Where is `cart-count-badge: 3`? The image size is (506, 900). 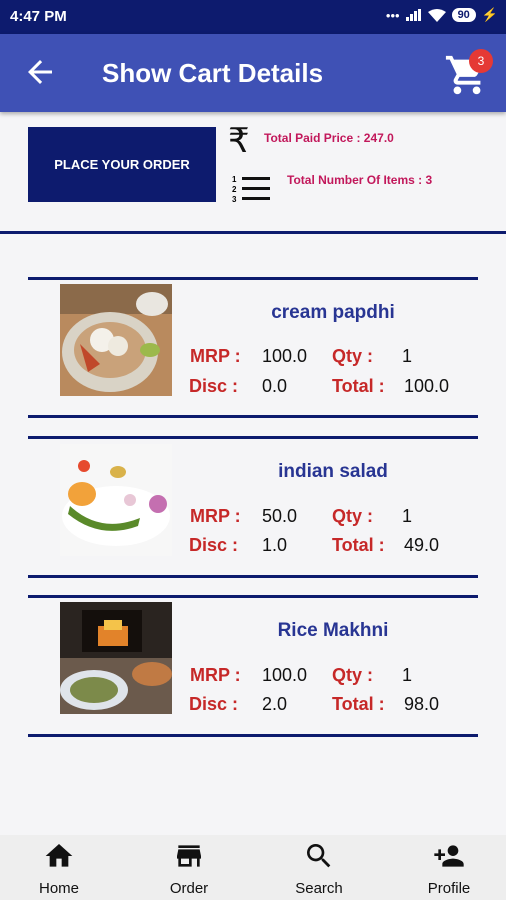 cart-count-badge: 3 is located at coordinates (481, 61).